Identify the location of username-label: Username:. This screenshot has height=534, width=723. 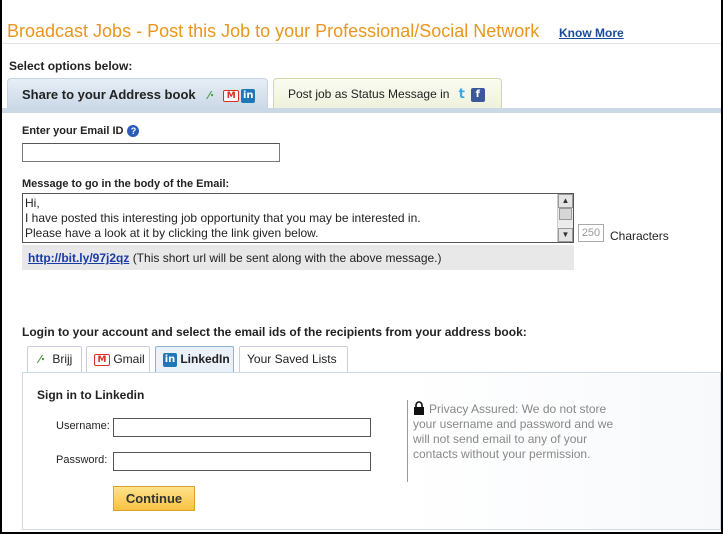
(83, 426).